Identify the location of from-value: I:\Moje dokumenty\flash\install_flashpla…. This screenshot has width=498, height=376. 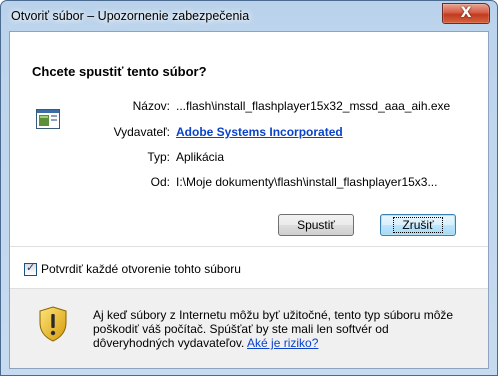
(307, 182).